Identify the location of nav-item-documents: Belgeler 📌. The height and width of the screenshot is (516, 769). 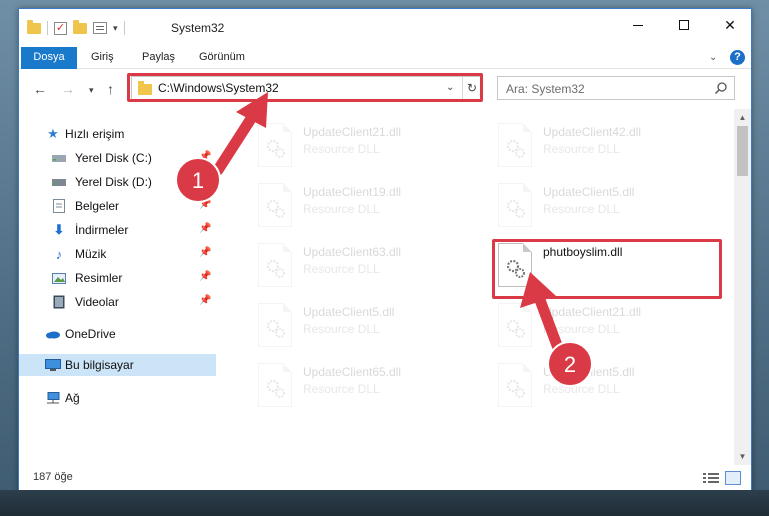
(117, 206).